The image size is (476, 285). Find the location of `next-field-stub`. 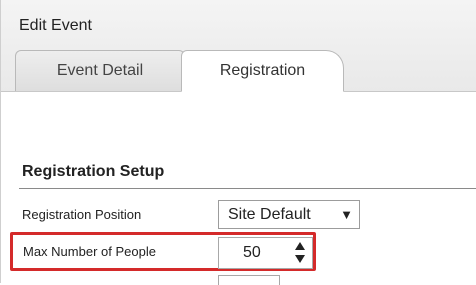

next-field-stub is located at coordinates (249, 280).